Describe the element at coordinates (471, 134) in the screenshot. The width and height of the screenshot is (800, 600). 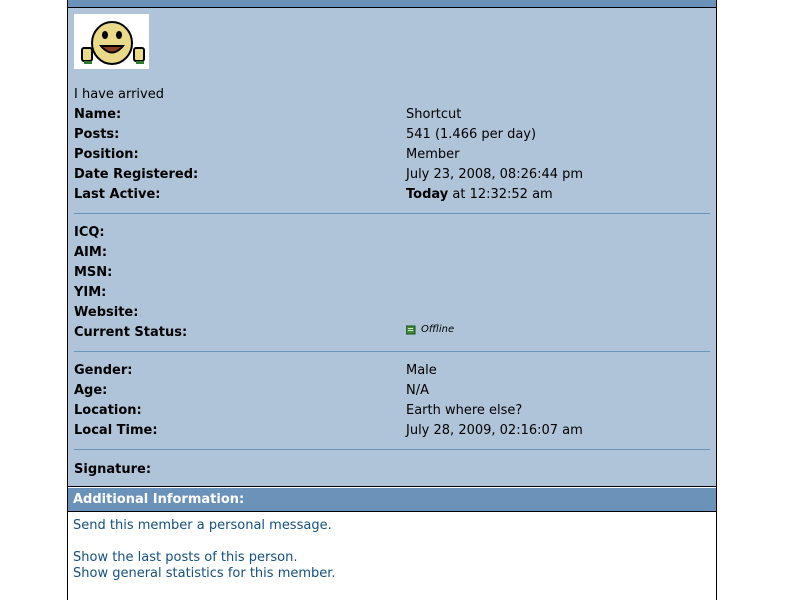
I see `posts-value: 541 (1.466 per day)` at that location.